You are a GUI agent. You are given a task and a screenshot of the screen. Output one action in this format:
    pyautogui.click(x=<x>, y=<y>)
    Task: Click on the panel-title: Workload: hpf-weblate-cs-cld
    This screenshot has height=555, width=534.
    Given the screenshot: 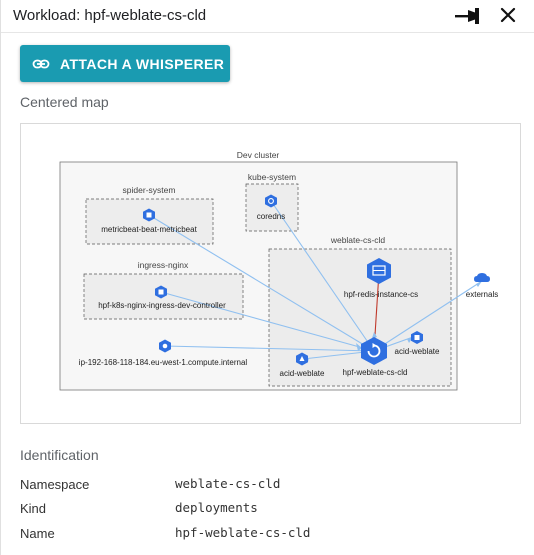 What is the action you would take?
    pyautogui.click(x=110, y=15)
    